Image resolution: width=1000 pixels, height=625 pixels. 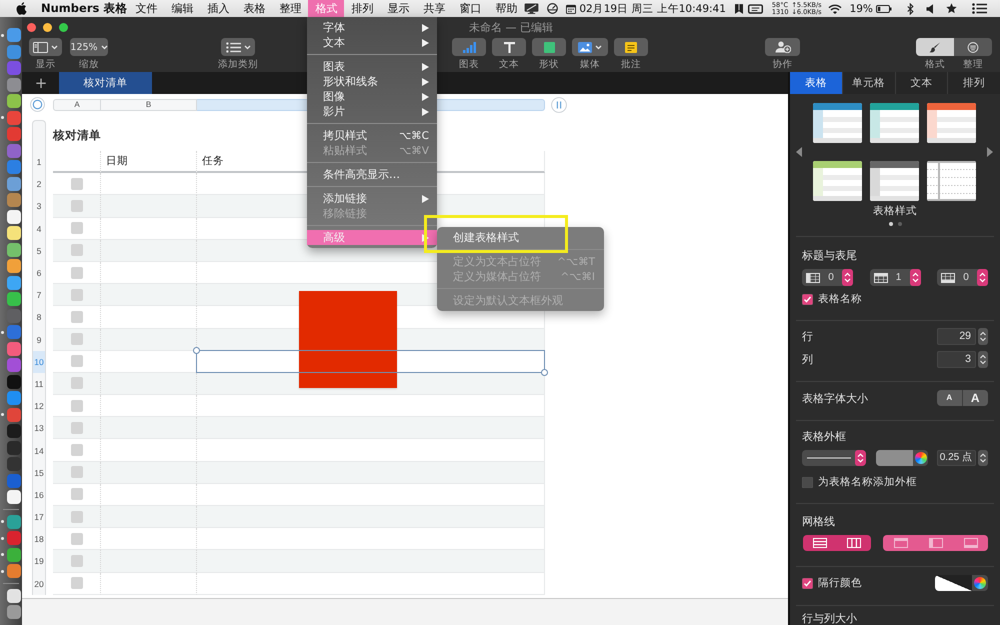 What do you see at coordinates (469, 64) in the screenshot?
I see `toolbar-label: 图表` at bounding box center [469, 64].